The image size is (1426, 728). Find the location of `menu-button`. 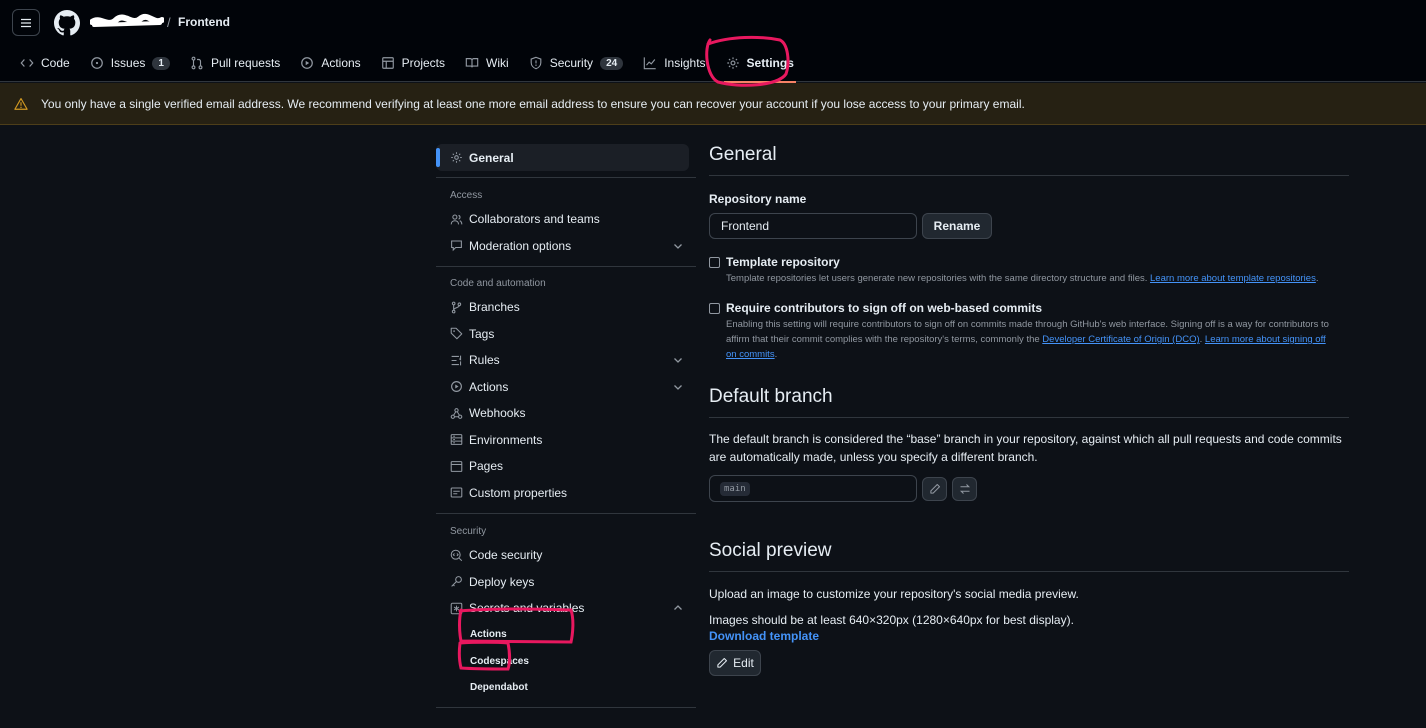

menu-button is located at coordinates (26, 22).